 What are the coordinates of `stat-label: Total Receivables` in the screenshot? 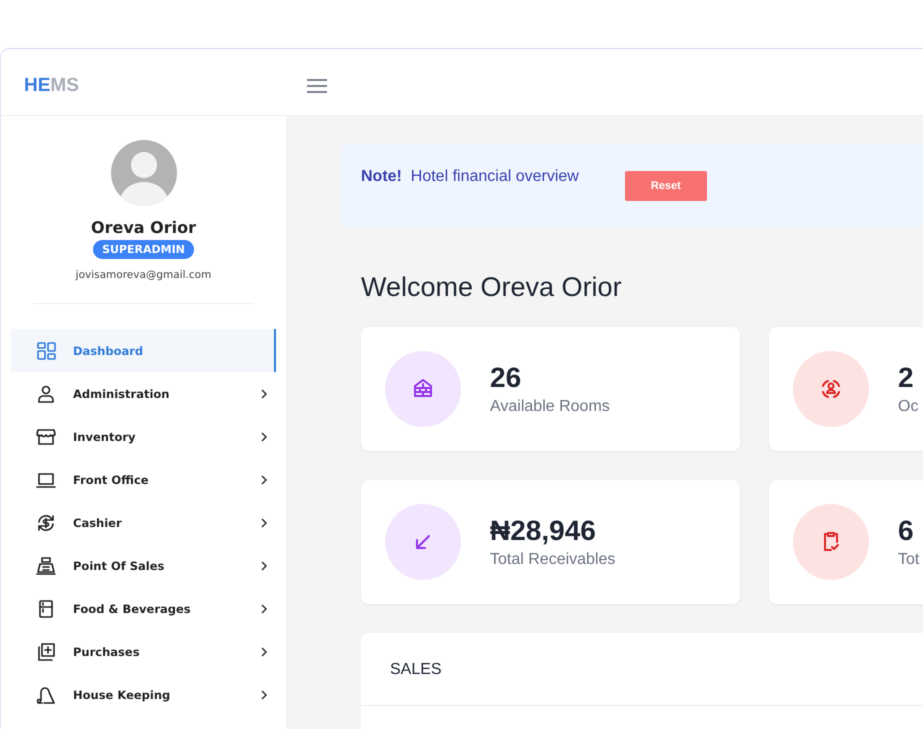 It's located at (553, 560).